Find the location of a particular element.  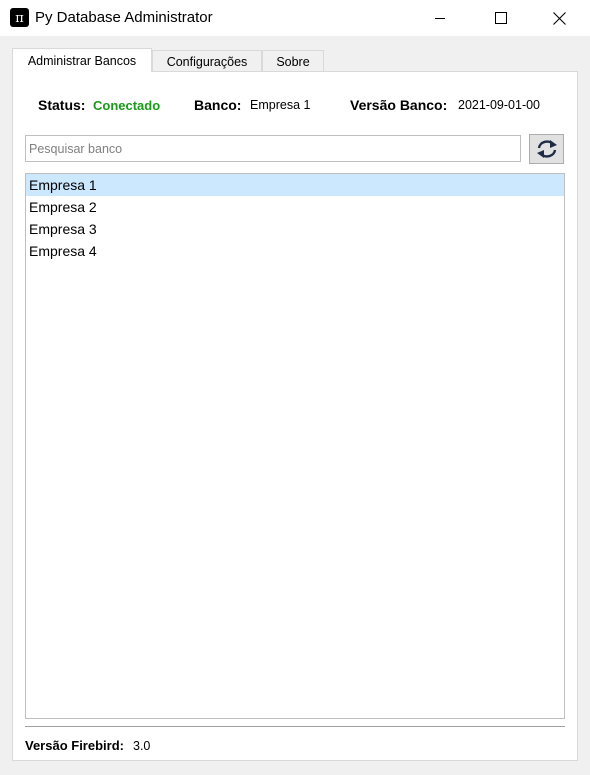

maximize-button is located at coordinates (501, 18).